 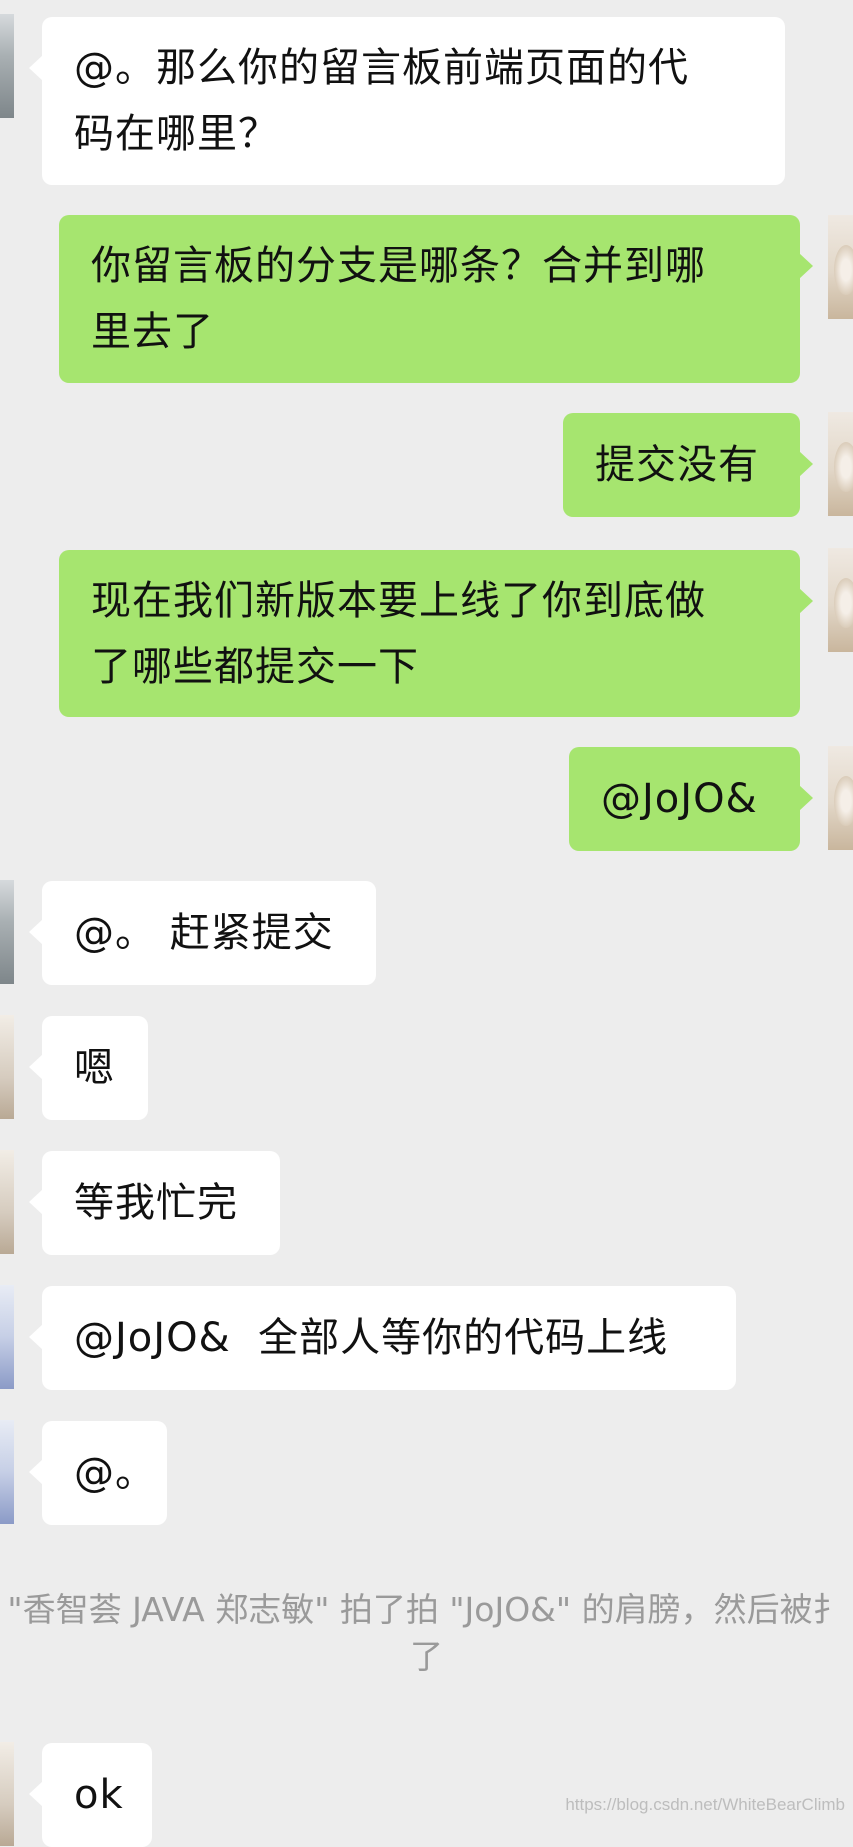 I want to click on message-bubble: 现在我们新版本要上线了你到底做 了哪些都提交一下, so click(x=436, y=633).